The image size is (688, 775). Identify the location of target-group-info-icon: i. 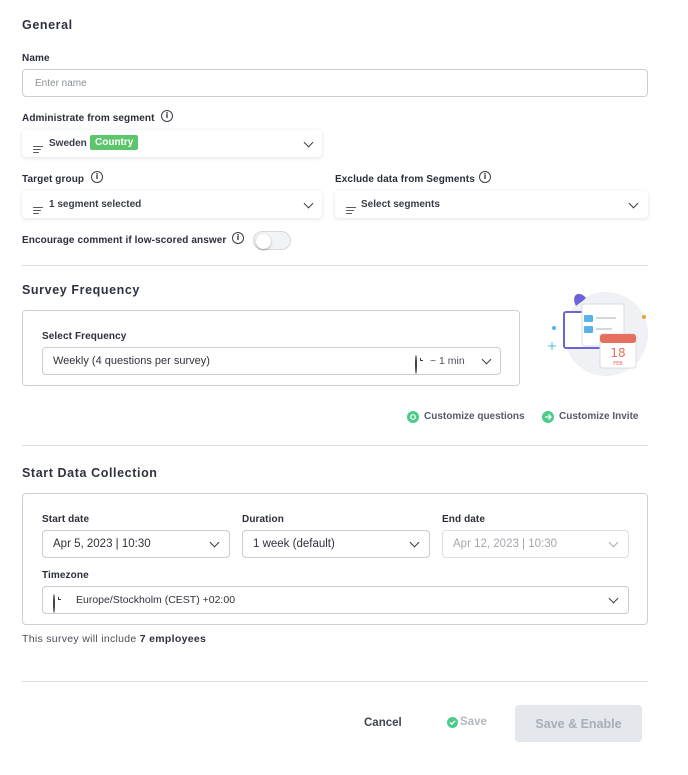
(97, 177).